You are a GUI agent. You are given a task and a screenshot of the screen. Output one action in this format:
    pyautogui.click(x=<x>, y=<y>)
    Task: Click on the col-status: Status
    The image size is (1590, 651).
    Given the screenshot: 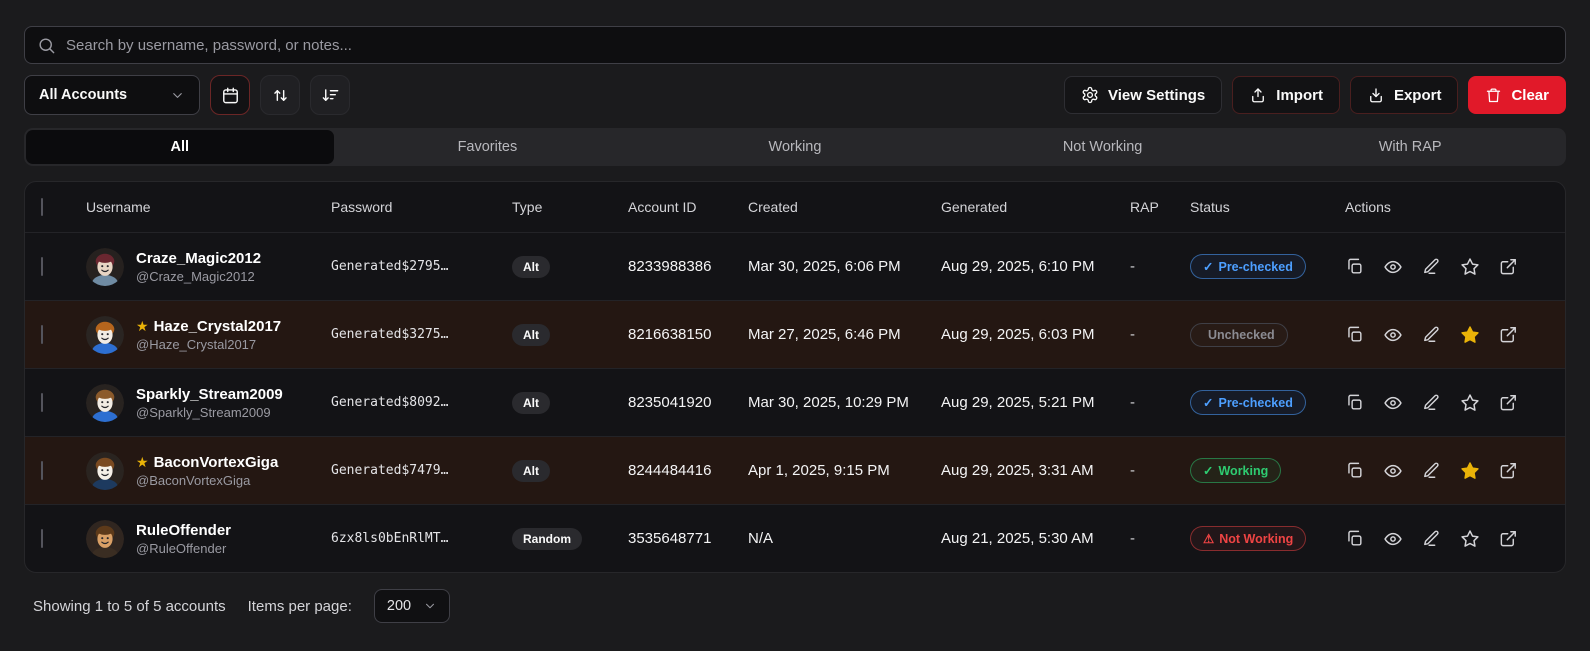 What is the action you would take?
    pyautogui.click(x=1210, y=207)
    